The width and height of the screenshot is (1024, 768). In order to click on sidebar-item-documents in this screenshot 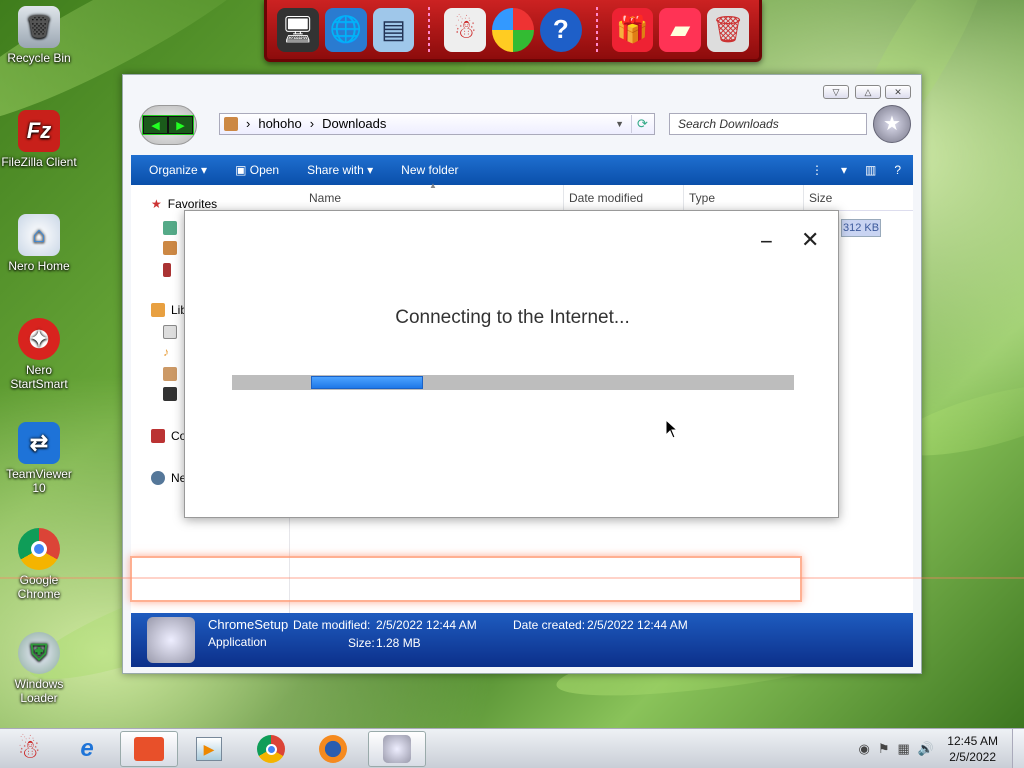, I will do `click(170, 332)`.